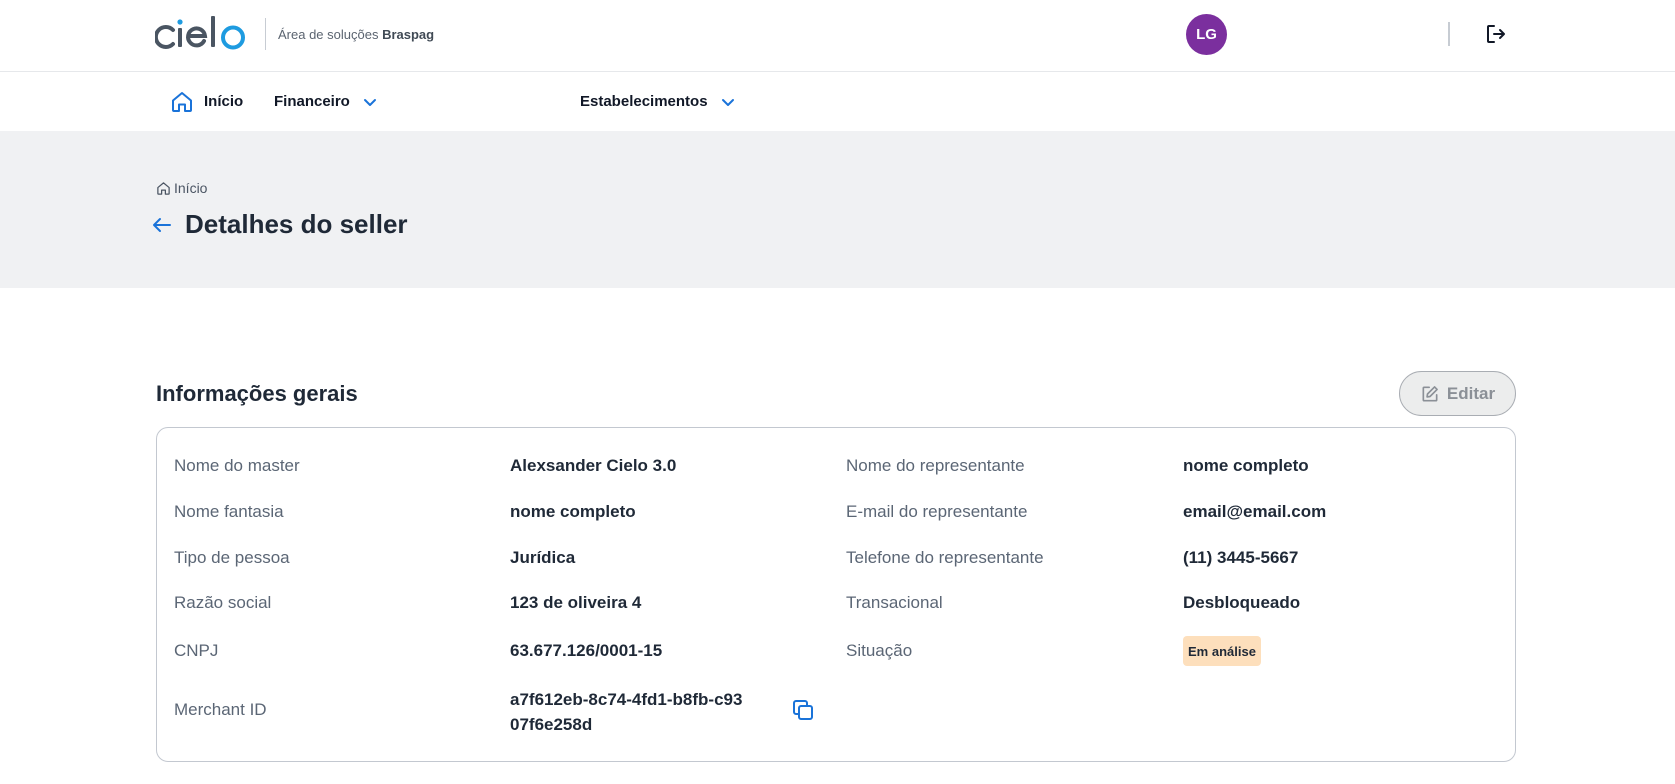 The image size is (1675, 784). Describe the element at coordinates (296, 224) in the screenshot. I see `page-title: Detalhes do seller` at that location.